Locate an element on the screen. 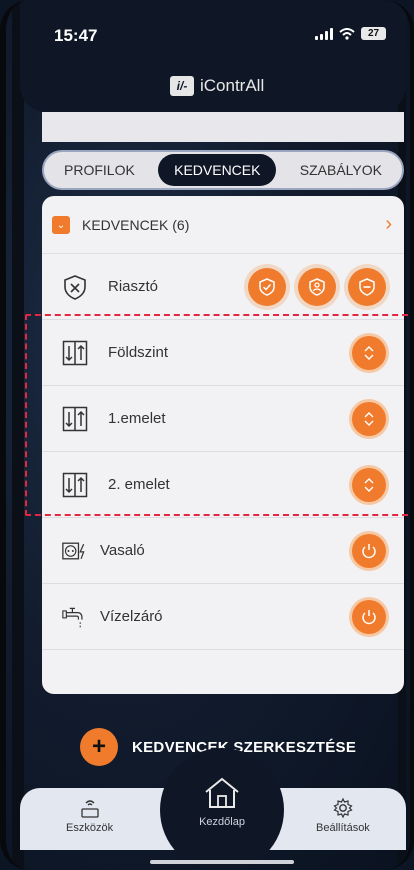 The width and height of the screenshot is (414, 870). list-item-alarm: Riasztó is located at coordinates (223, 287).